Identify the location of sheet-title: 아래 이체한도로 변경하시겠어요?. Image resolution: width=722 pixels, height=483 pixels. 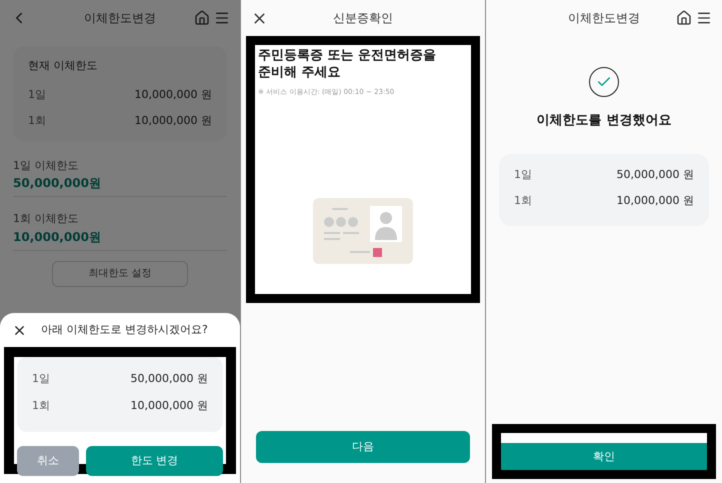
(124, 330).